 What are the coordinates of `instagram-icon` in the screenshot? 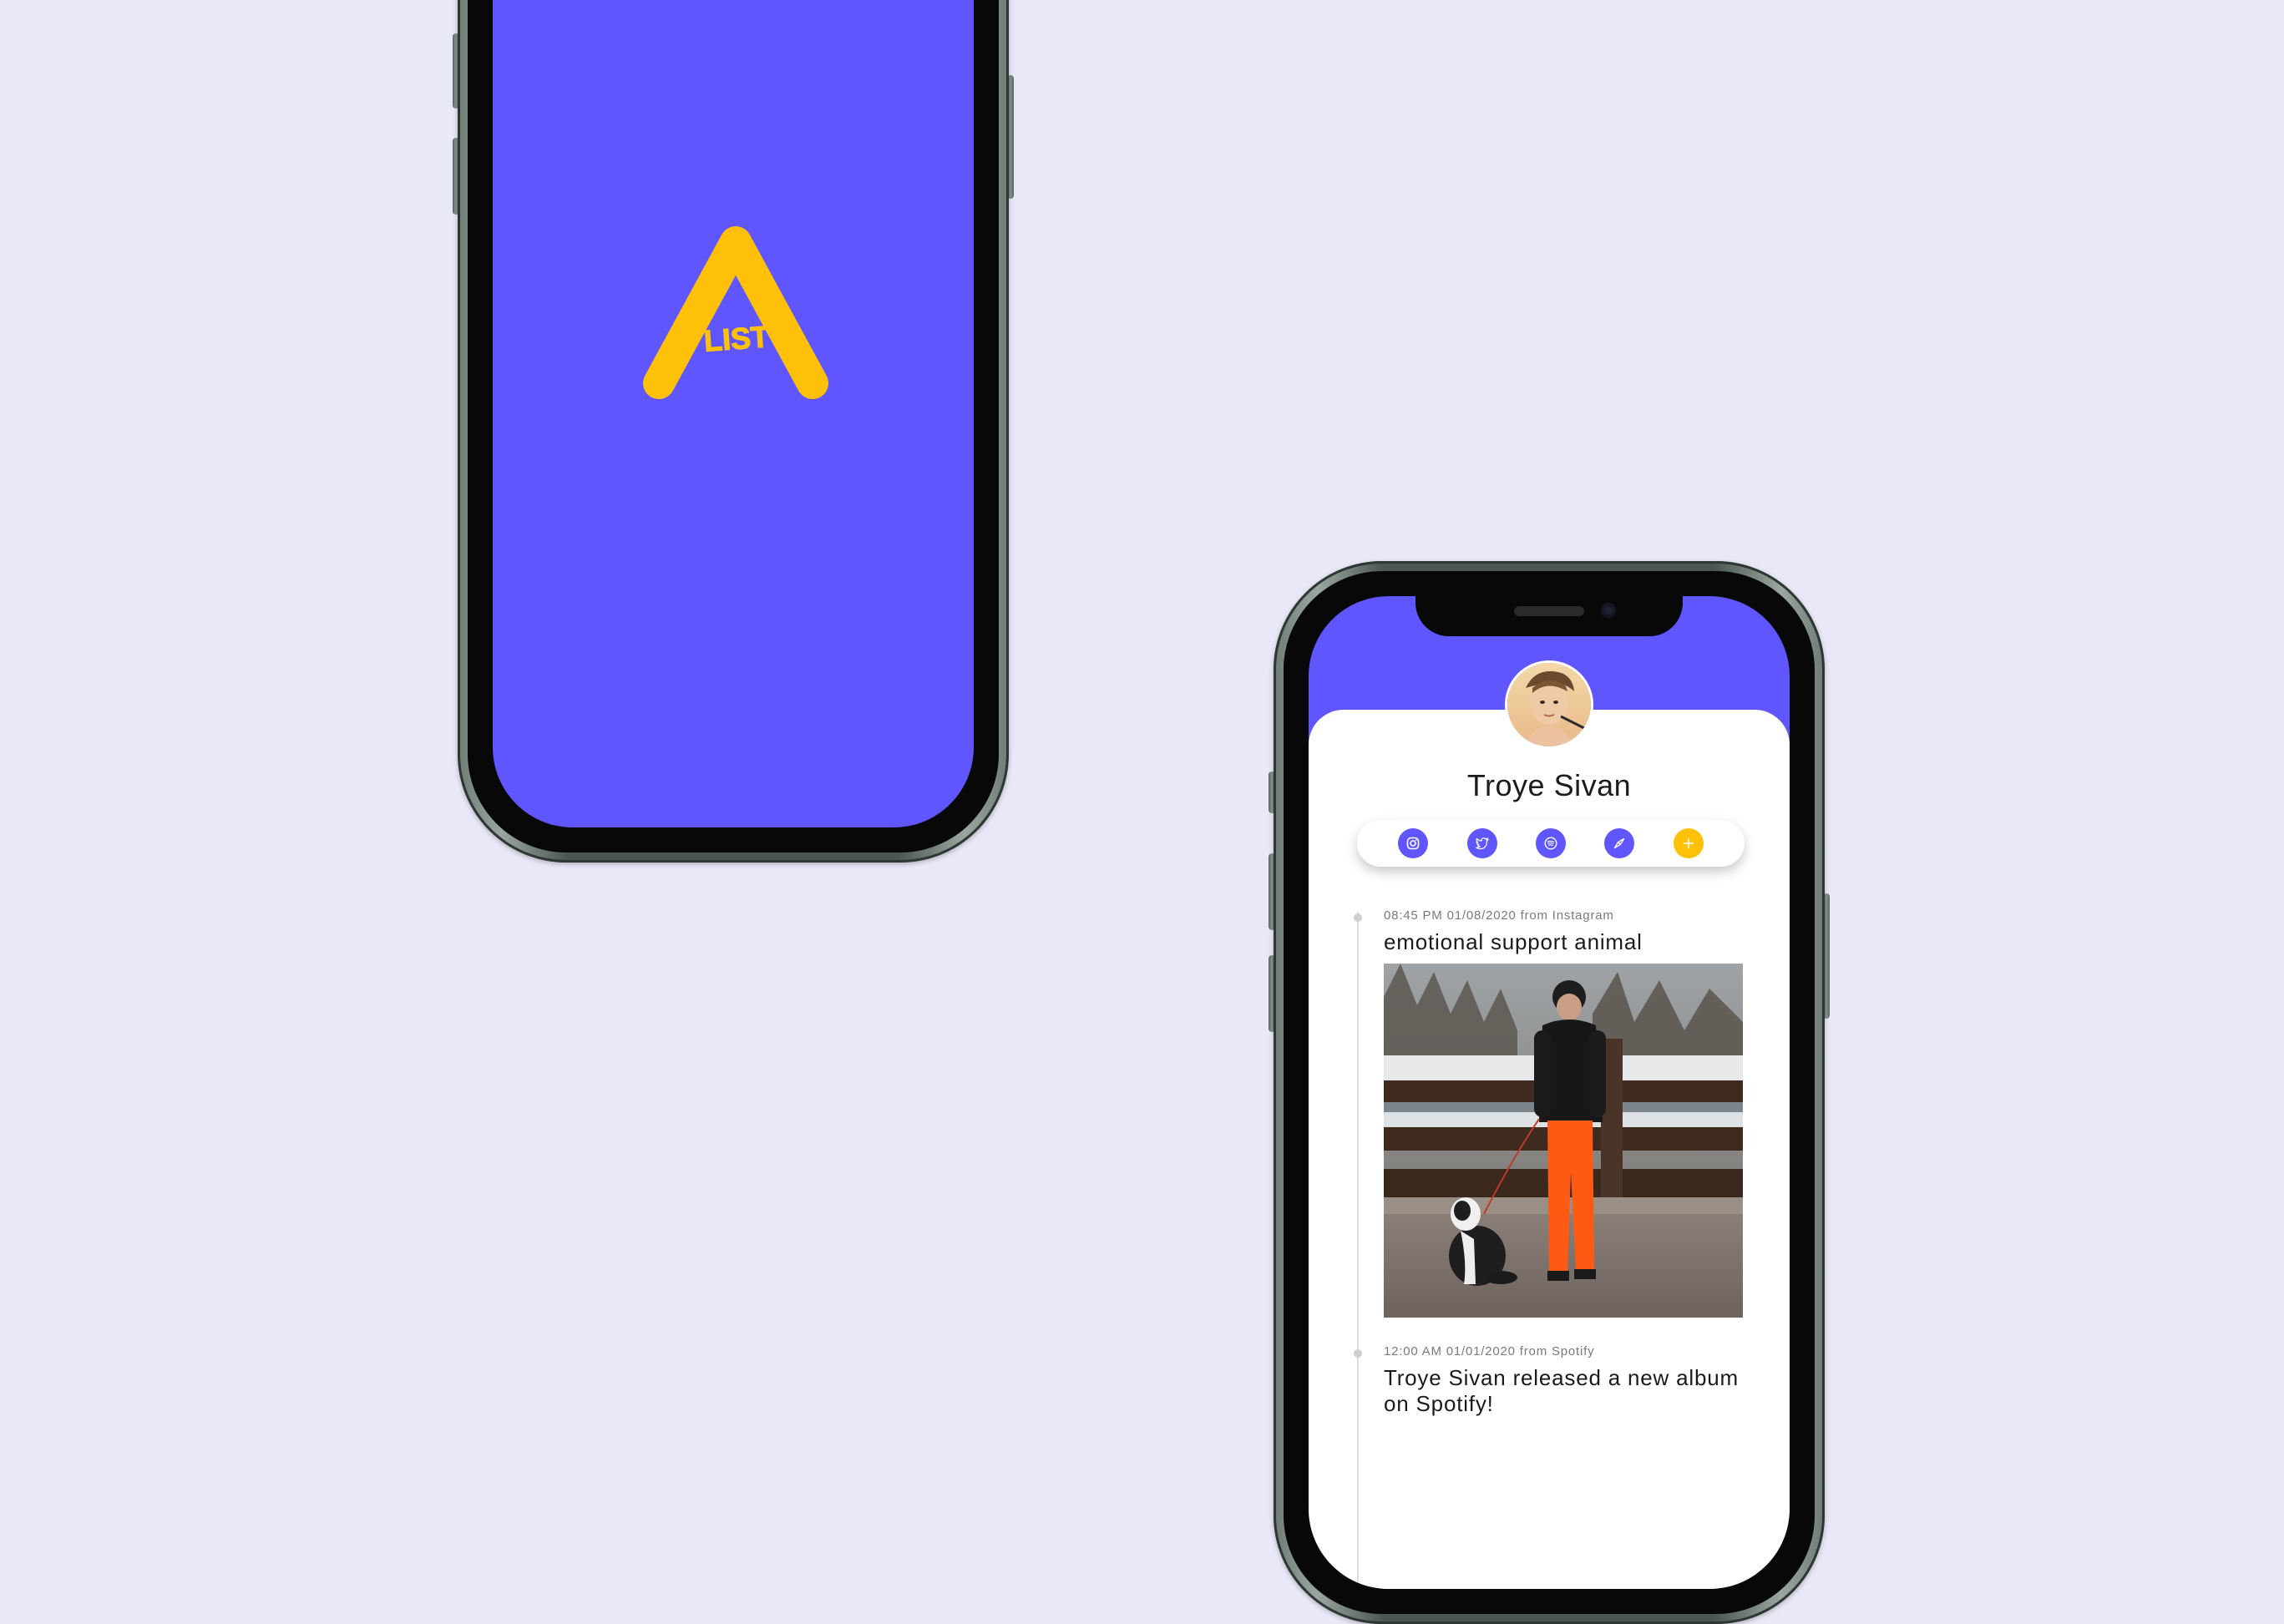 It's located at (1413, 843).